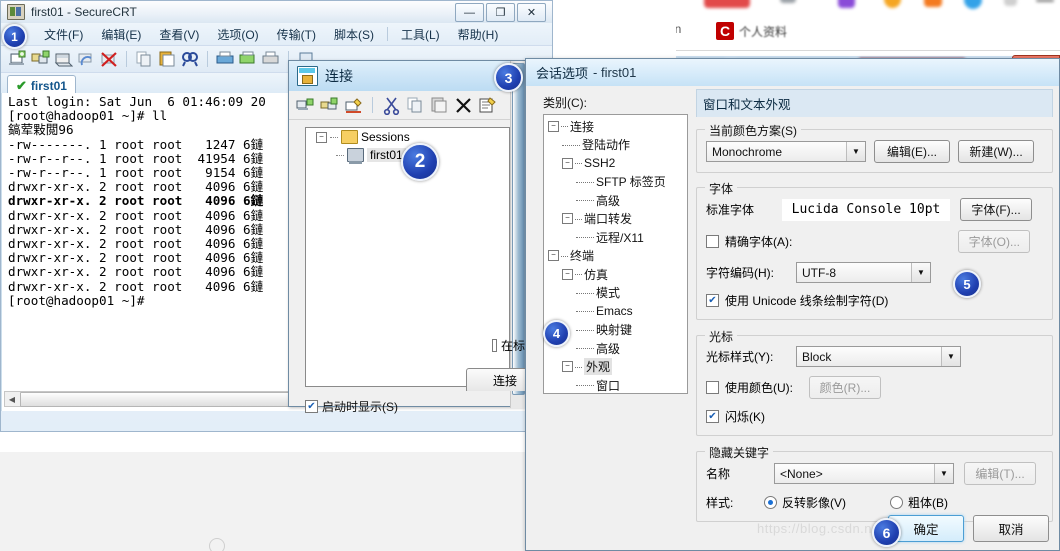 The image size is (1060, 551). I want to click on callout-badge-3: 3, so click(508, 77).